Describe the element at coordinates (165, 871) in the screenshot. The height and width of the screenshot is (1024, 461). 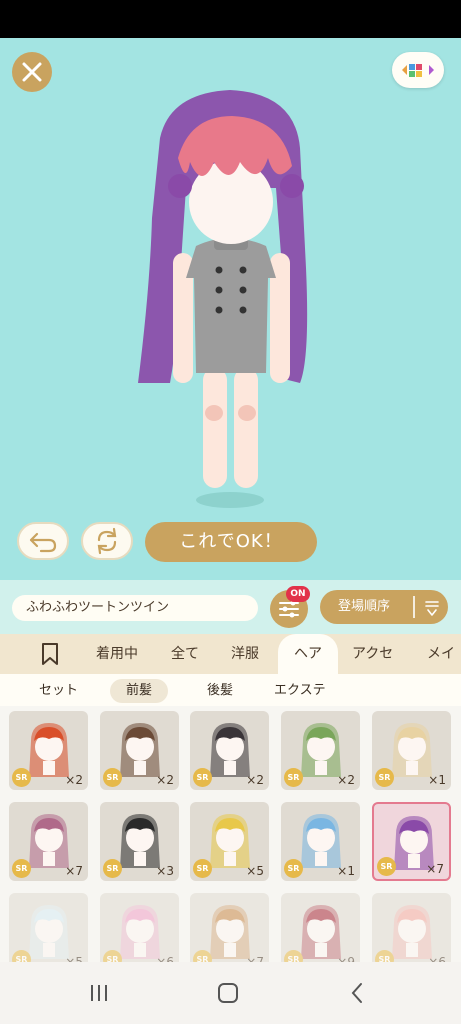
I see `item-count: ×3` at that location.